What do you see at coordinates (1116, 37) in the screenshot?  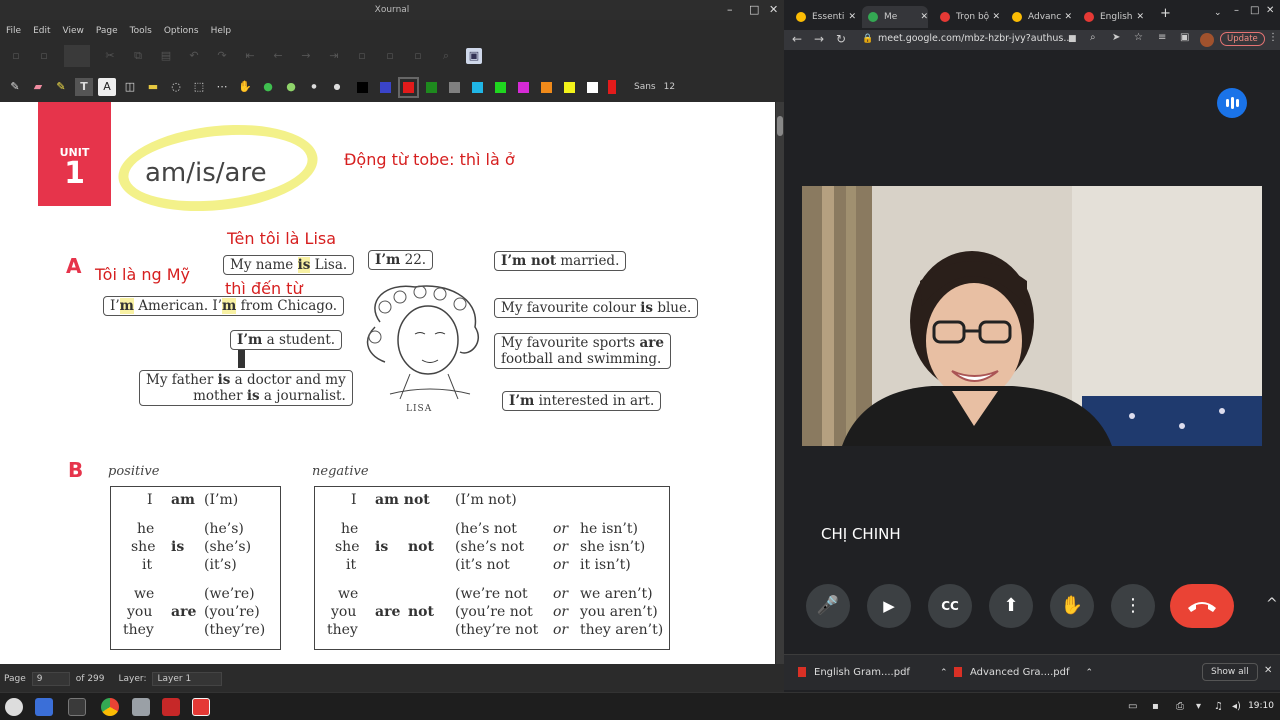 I see `send-icon: ➤` at bounding box center [1116, 37].